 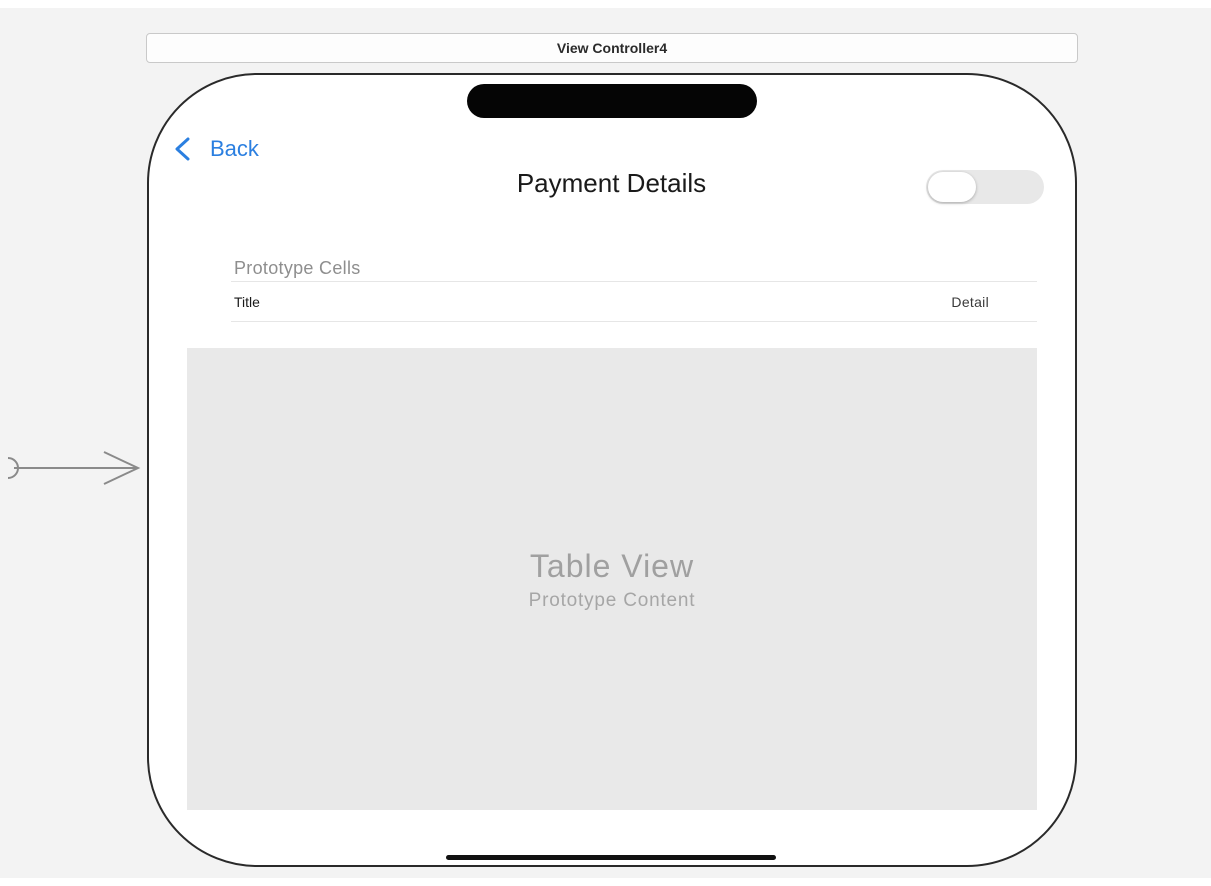 What do you see at coordinates (612, 600) in the screenshot?
I see `table-view-placeholder-subtitle: Prototype Content` at bounding box center [612, 600].